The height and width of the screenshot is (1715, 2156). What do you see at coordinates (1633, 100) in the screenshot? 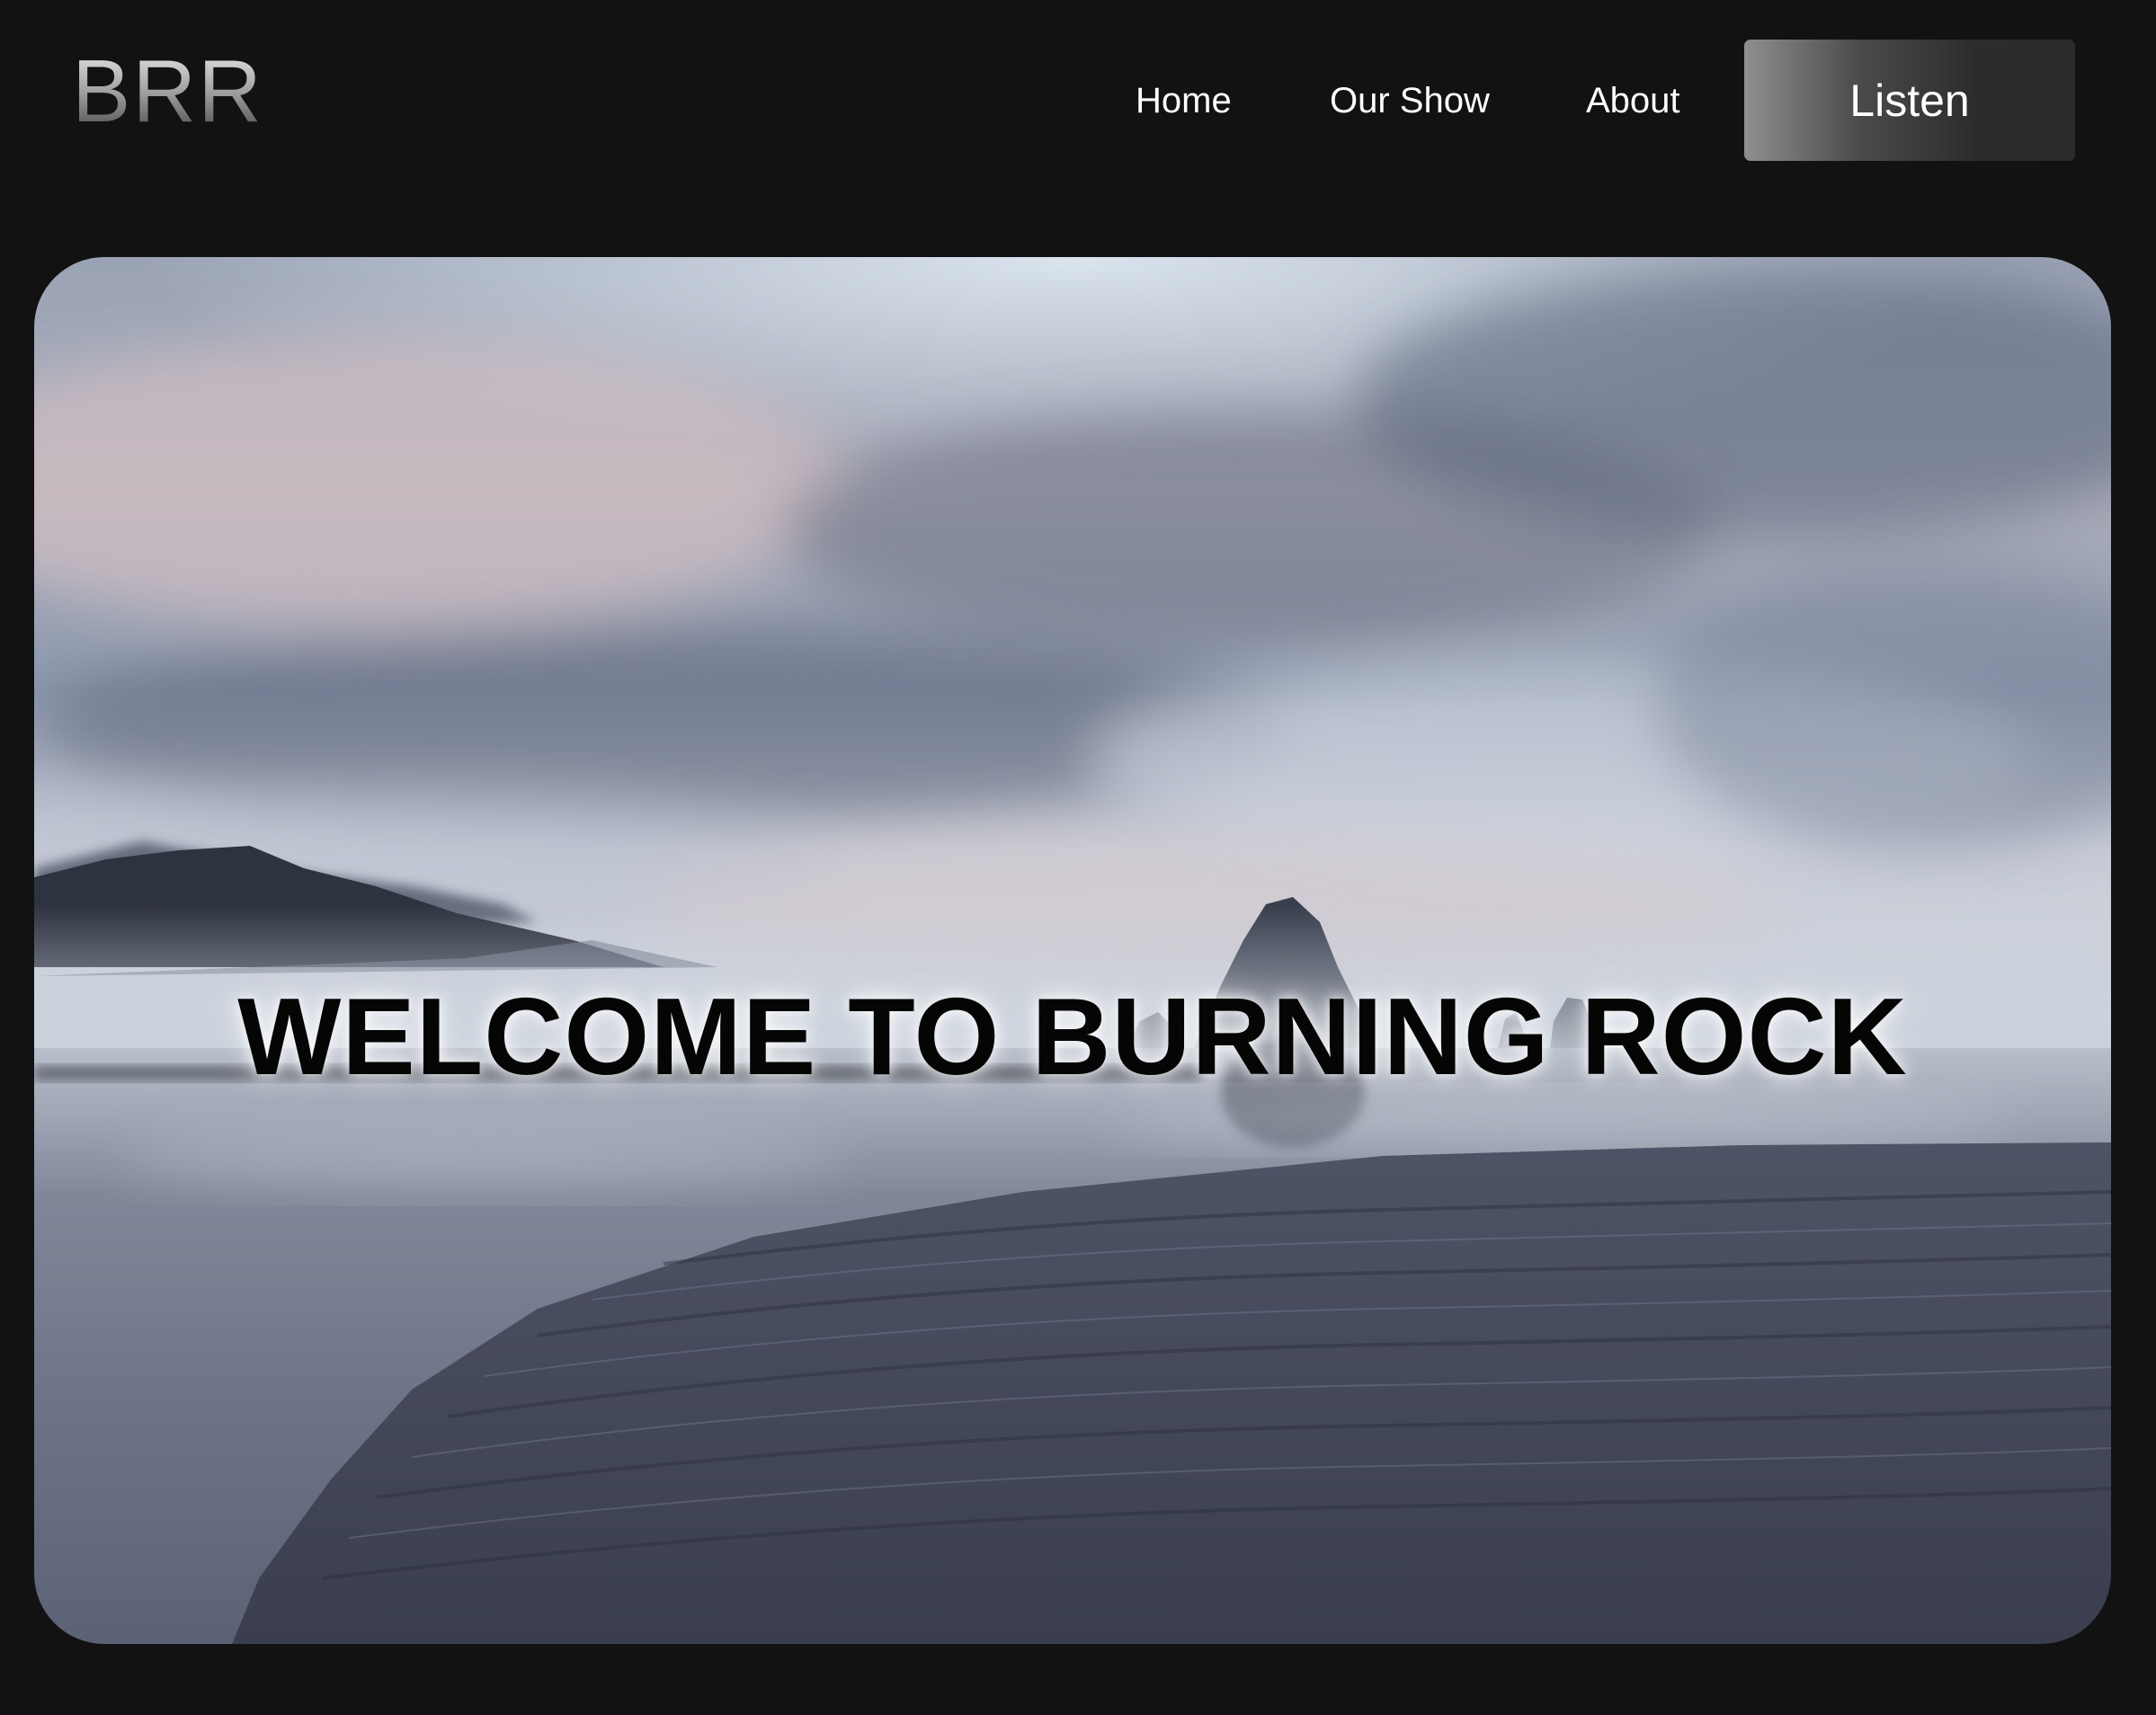
I see `nav-link-about: About` at bounding box center [1633, 100].